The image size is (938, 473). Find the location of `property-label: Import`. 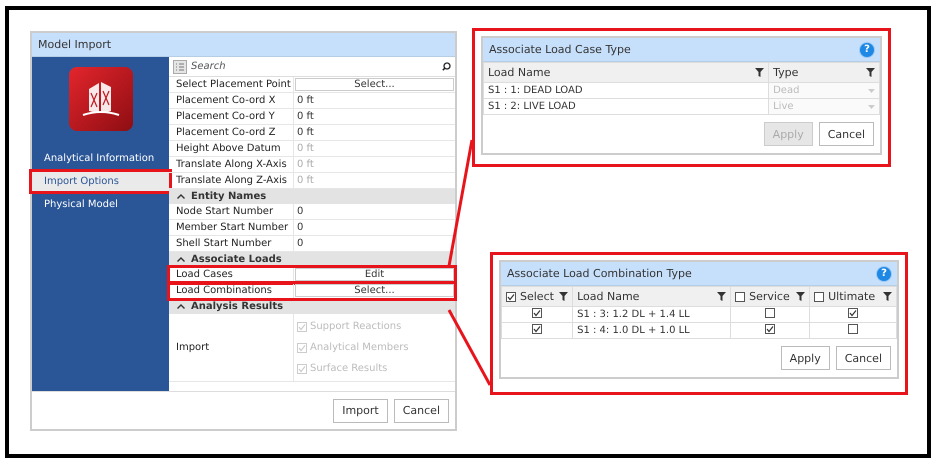

property-label: Import is located at coordinates (231, 347).